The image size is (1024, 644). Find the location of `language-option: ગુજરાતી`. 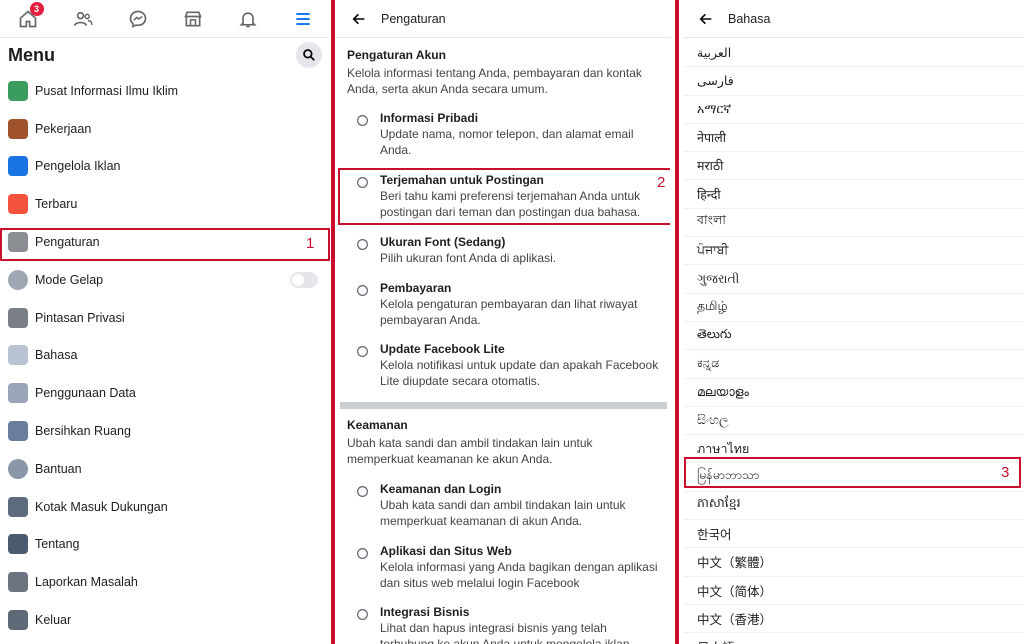

language-option: ગુજરાતી is located at coordinates (854, 279).